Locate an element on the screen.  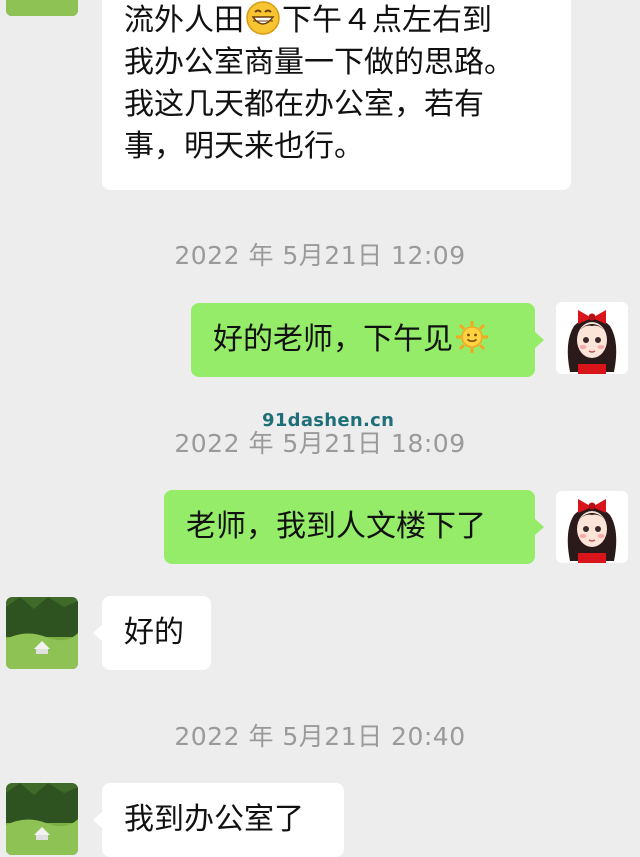
message-text: 好的 is located at coordinates (154, 632).